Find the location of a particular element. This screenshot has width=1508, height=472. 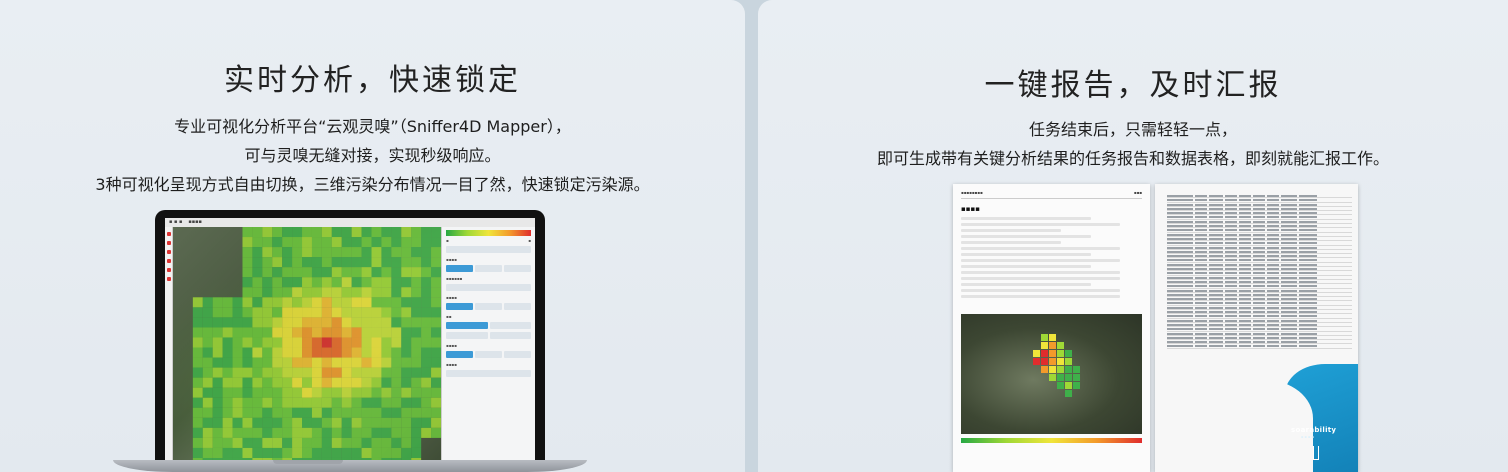

satellite-heatmap is located at coordinates (307, 343).